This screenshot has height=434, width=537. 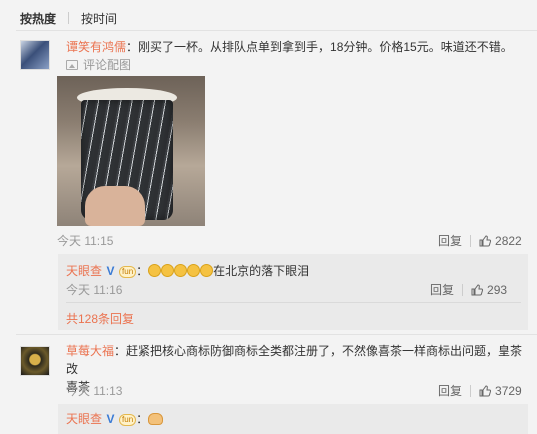 I want to click on comment-text: ：赶紧把核心商标防御商标全类都注册了，不然像喜茶一样商标出问题，皇茶改, so click(x=294, y=360).